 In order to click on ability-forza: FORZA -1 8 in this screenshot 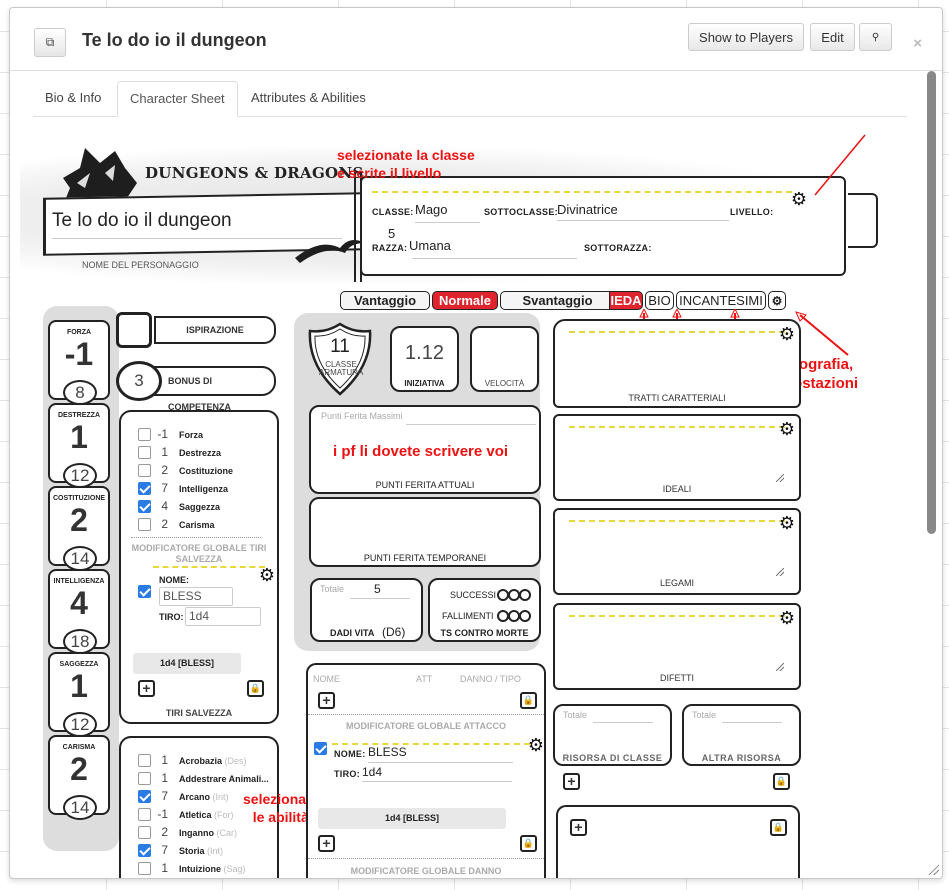, I will do `click(79, 362)`.